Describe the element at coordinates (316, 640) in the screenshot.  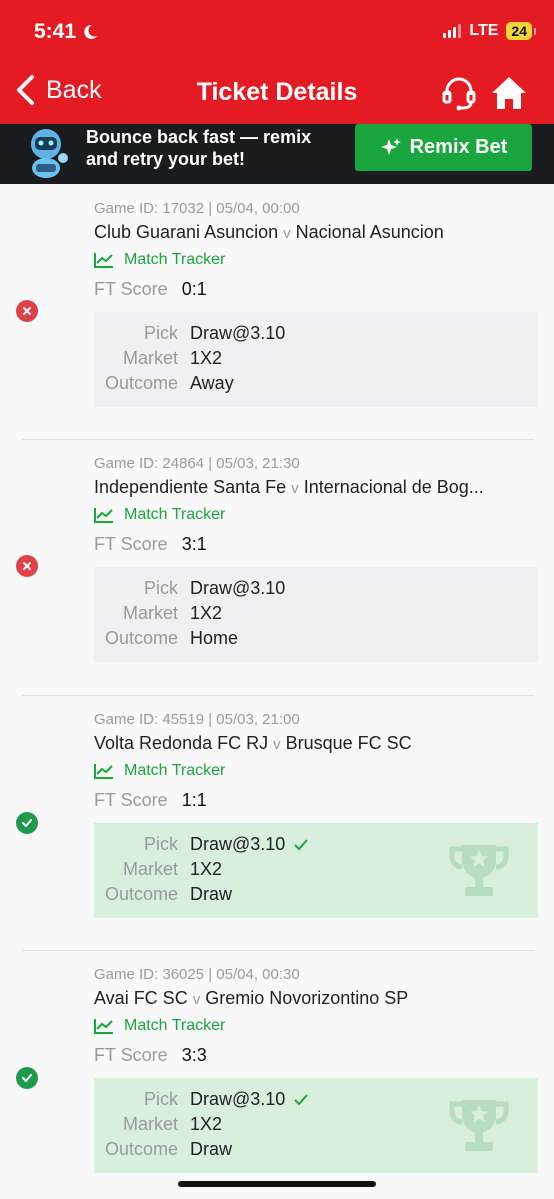
I see `outcome-row: Outcome Home` at that location.